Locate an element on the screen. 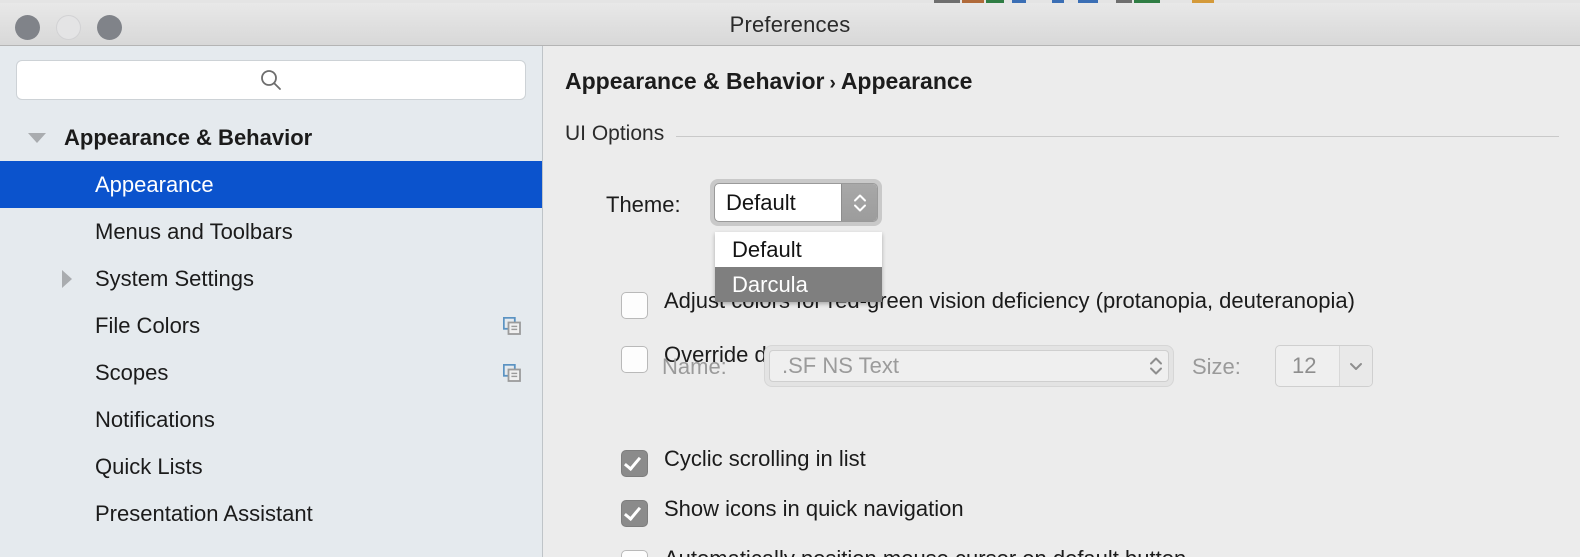  sidebar-item-system-settings: System Settings is located at coordinates (271, 278).